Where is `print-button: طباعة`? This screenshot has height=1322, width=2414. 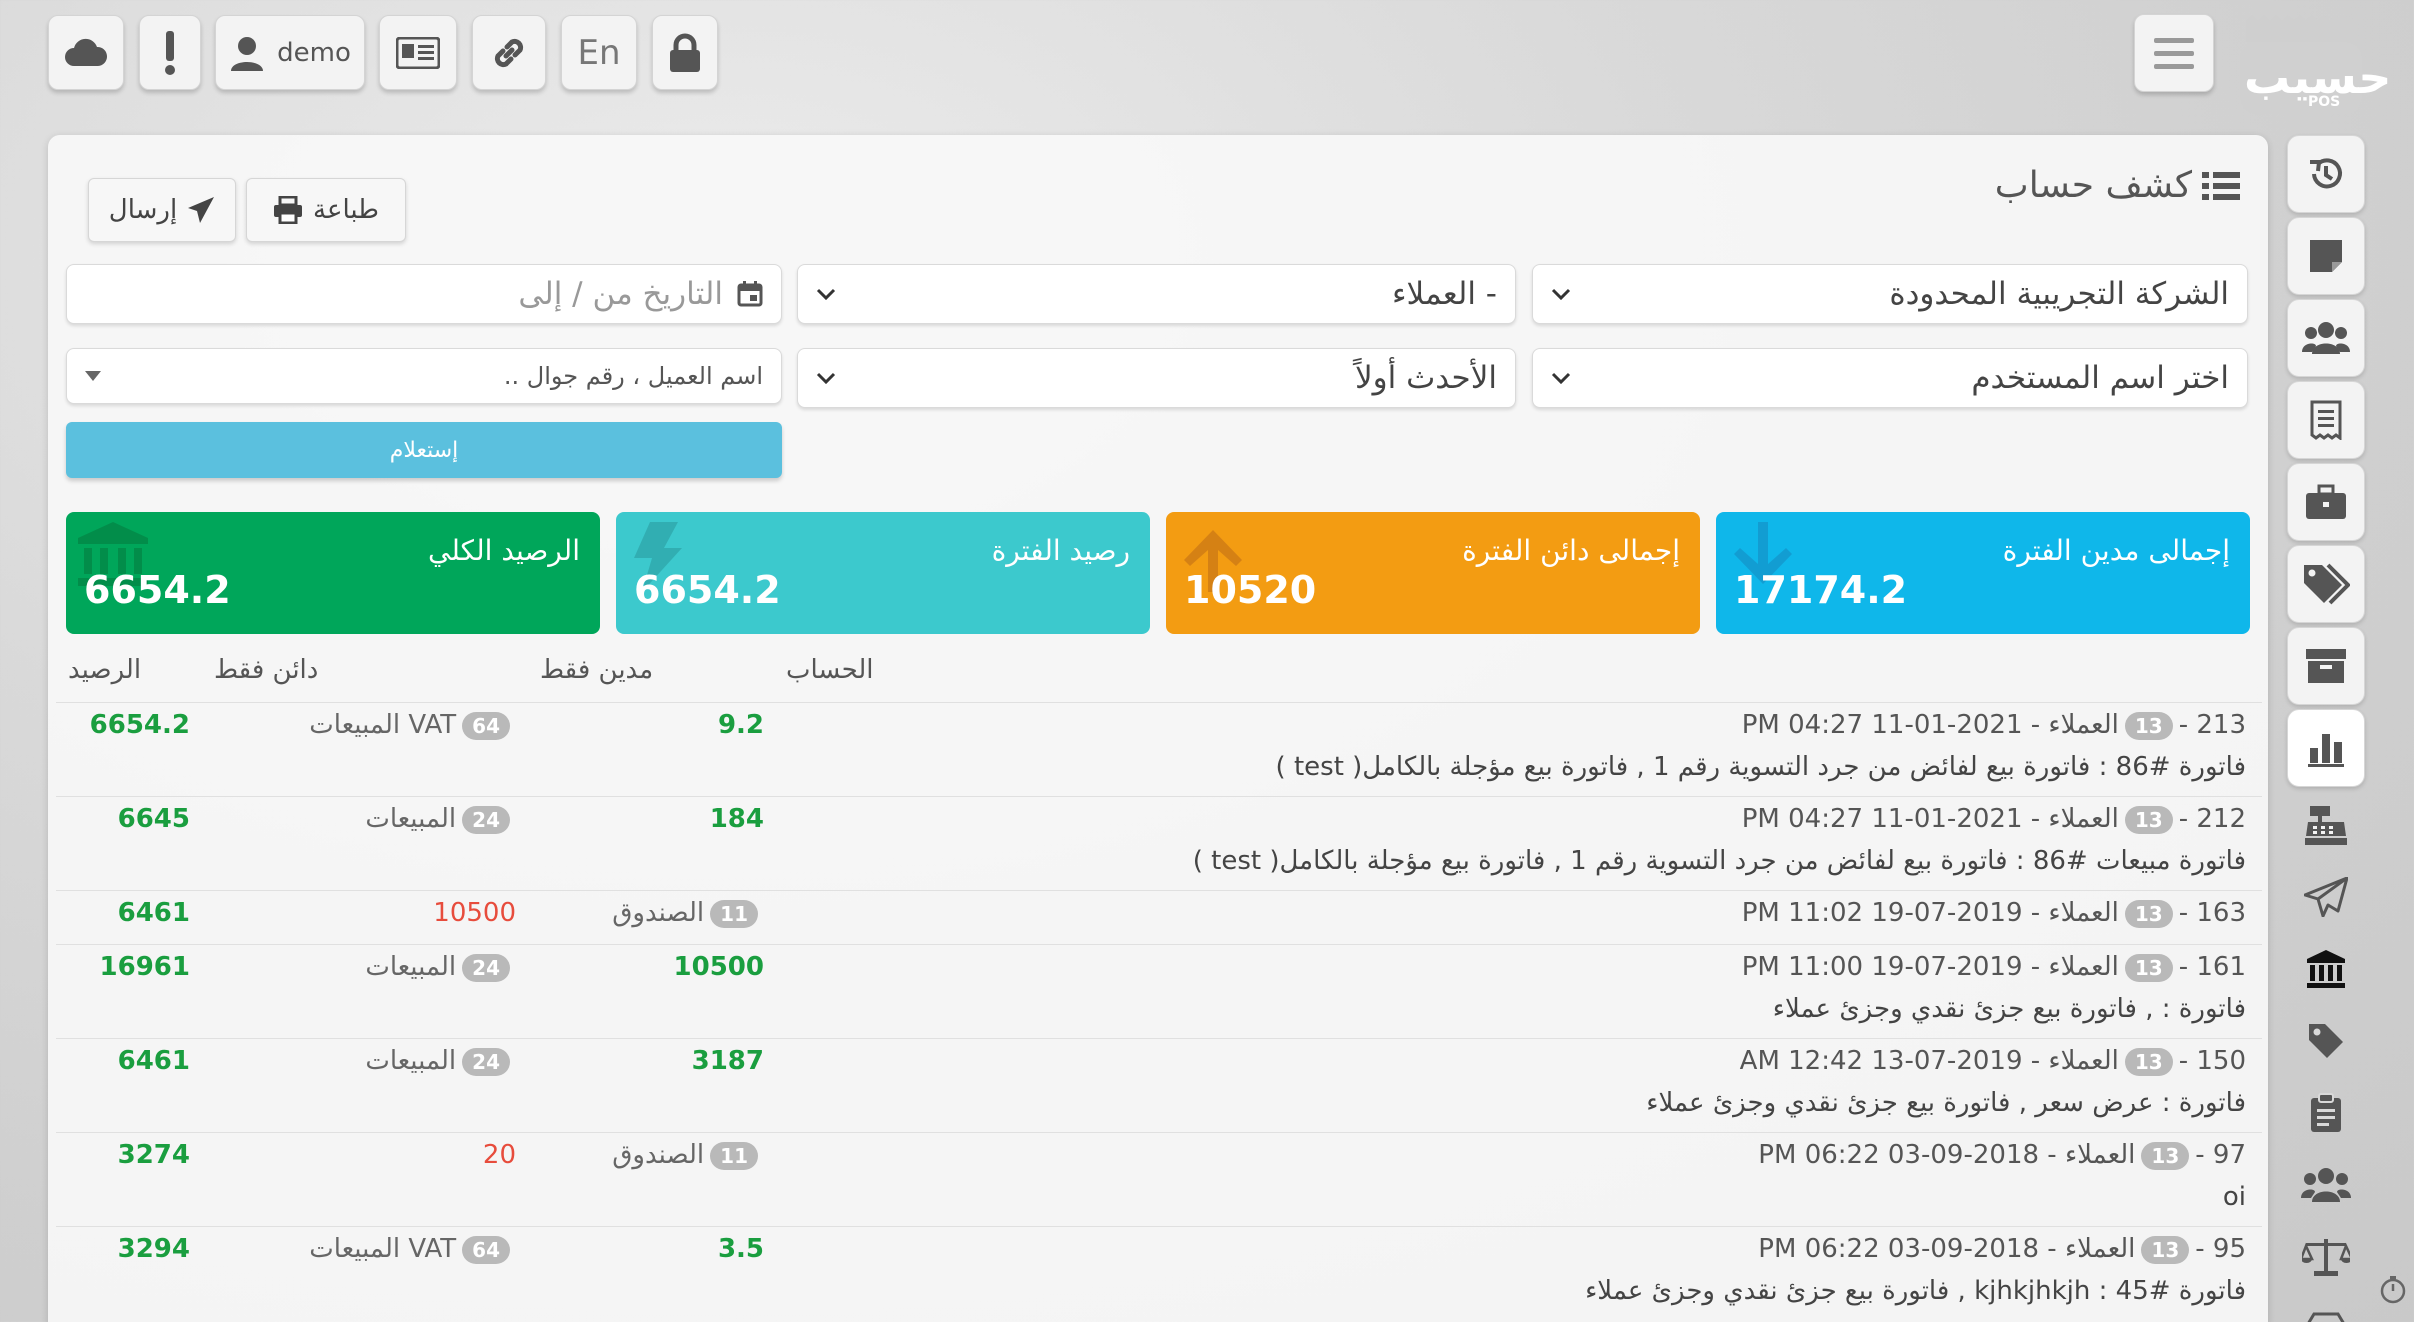
print-button: طباعة is located at coordinates (326, 210).